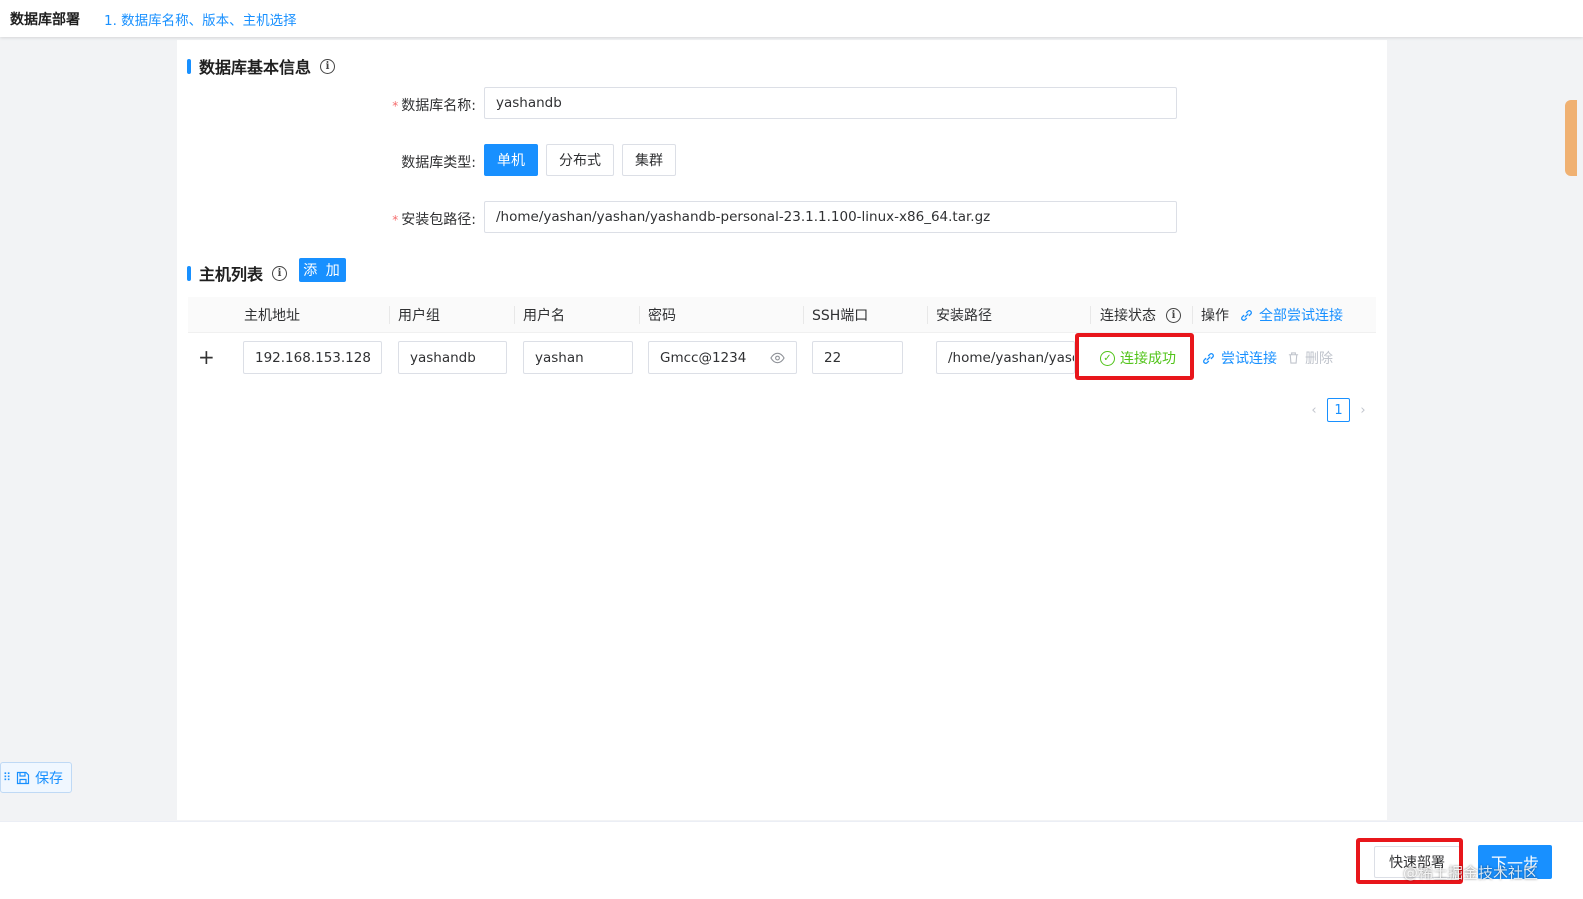  Describe the element at coordinates (434, 220) in the screenshot. I see `package-path-label: * 安装包路径:` at that location.